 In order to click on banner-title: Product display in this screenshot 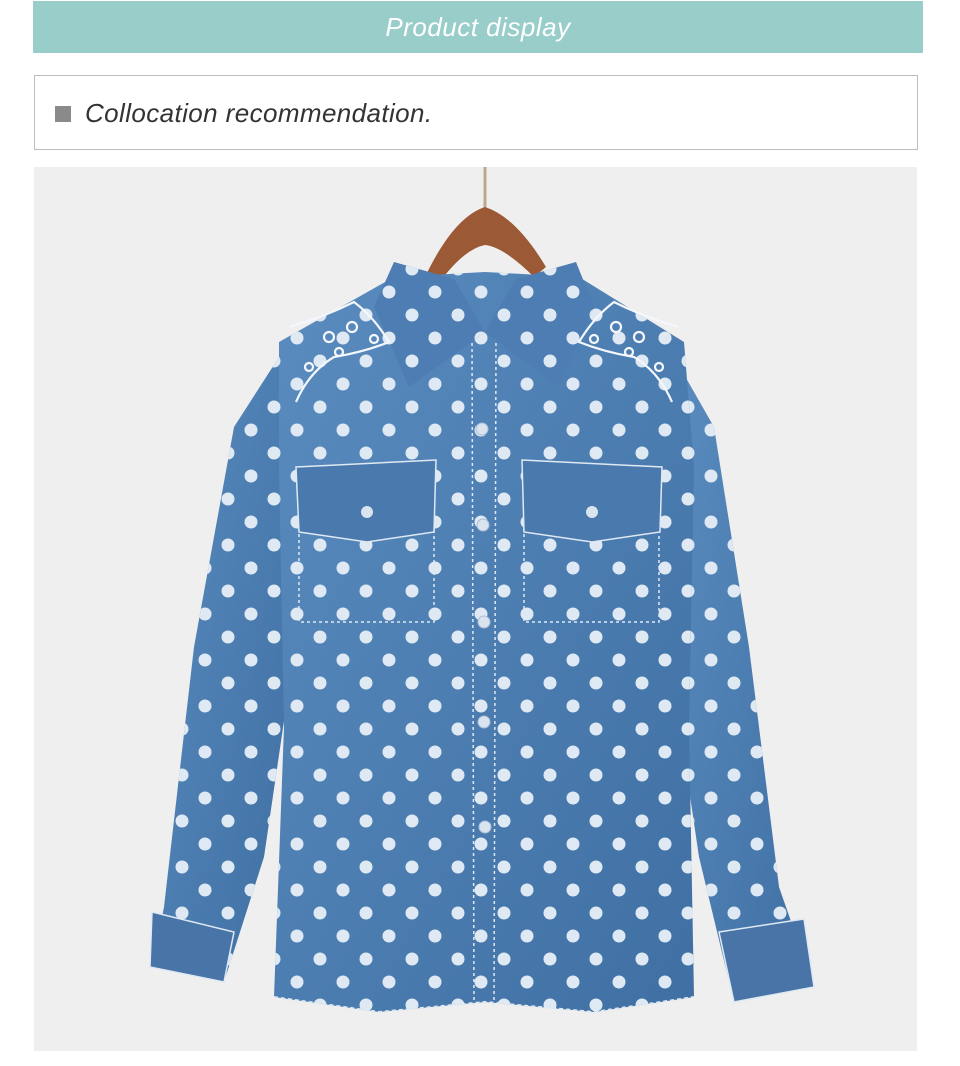, I will do `click(478, 26)`.